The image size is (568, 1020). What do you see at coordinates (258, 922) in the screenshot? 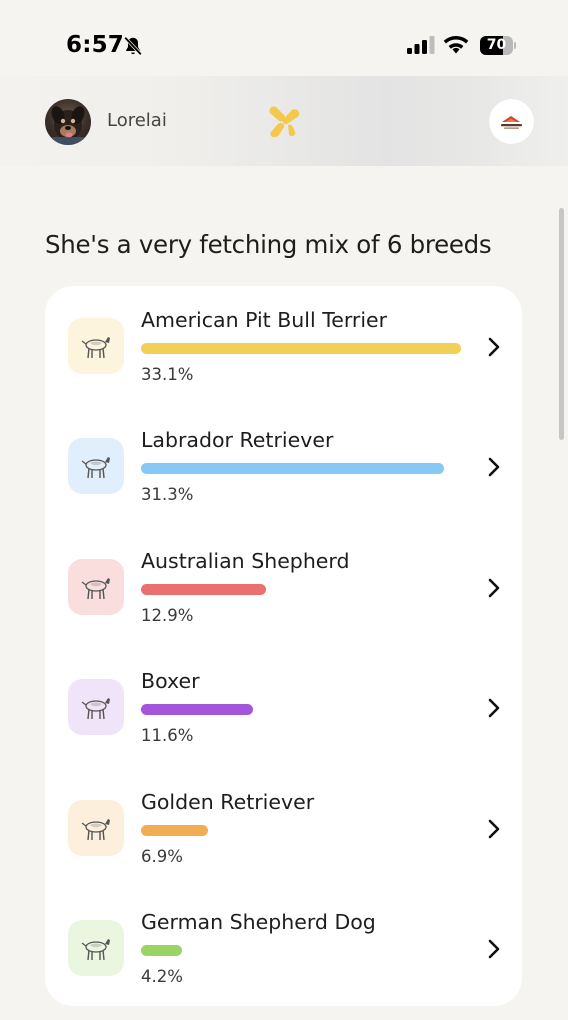
I see `breed-name: German Shepherd Dog` at bounding box center [258, 922].